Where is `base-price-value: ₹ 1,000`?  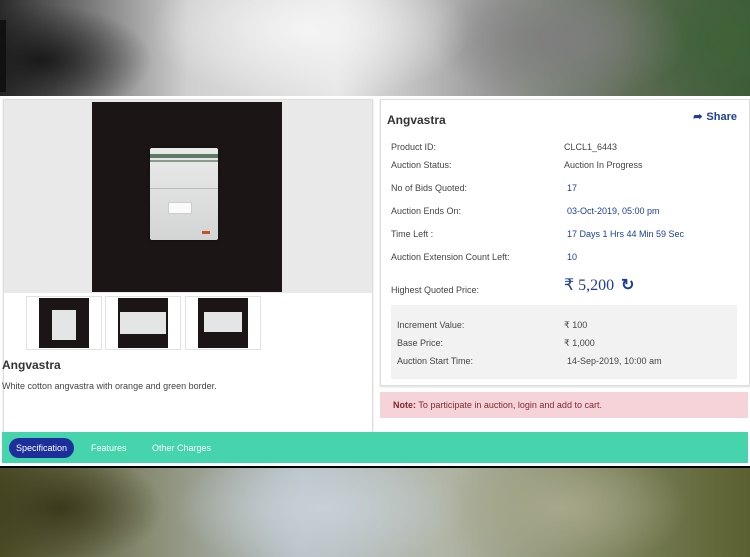
base-price-value: ₹ 1,000 is located at coordinates (579, 343).